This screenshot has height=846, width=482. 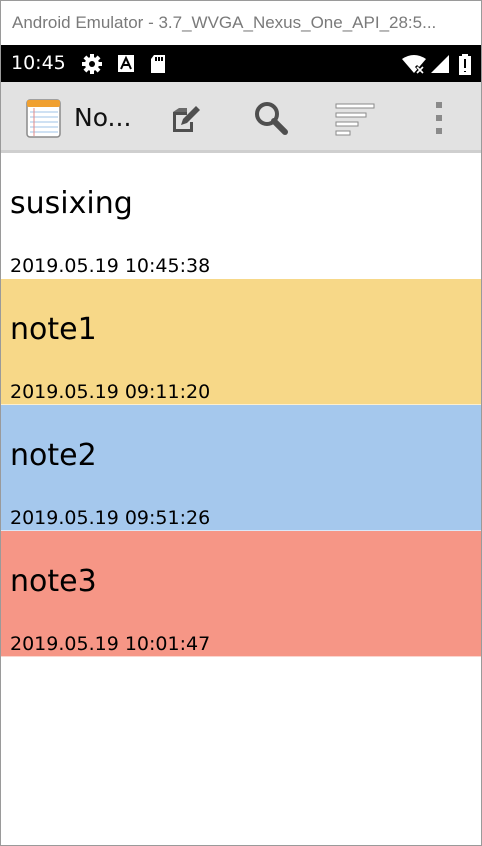 I want to click on new-note-icon, so click(x=187, y=118).